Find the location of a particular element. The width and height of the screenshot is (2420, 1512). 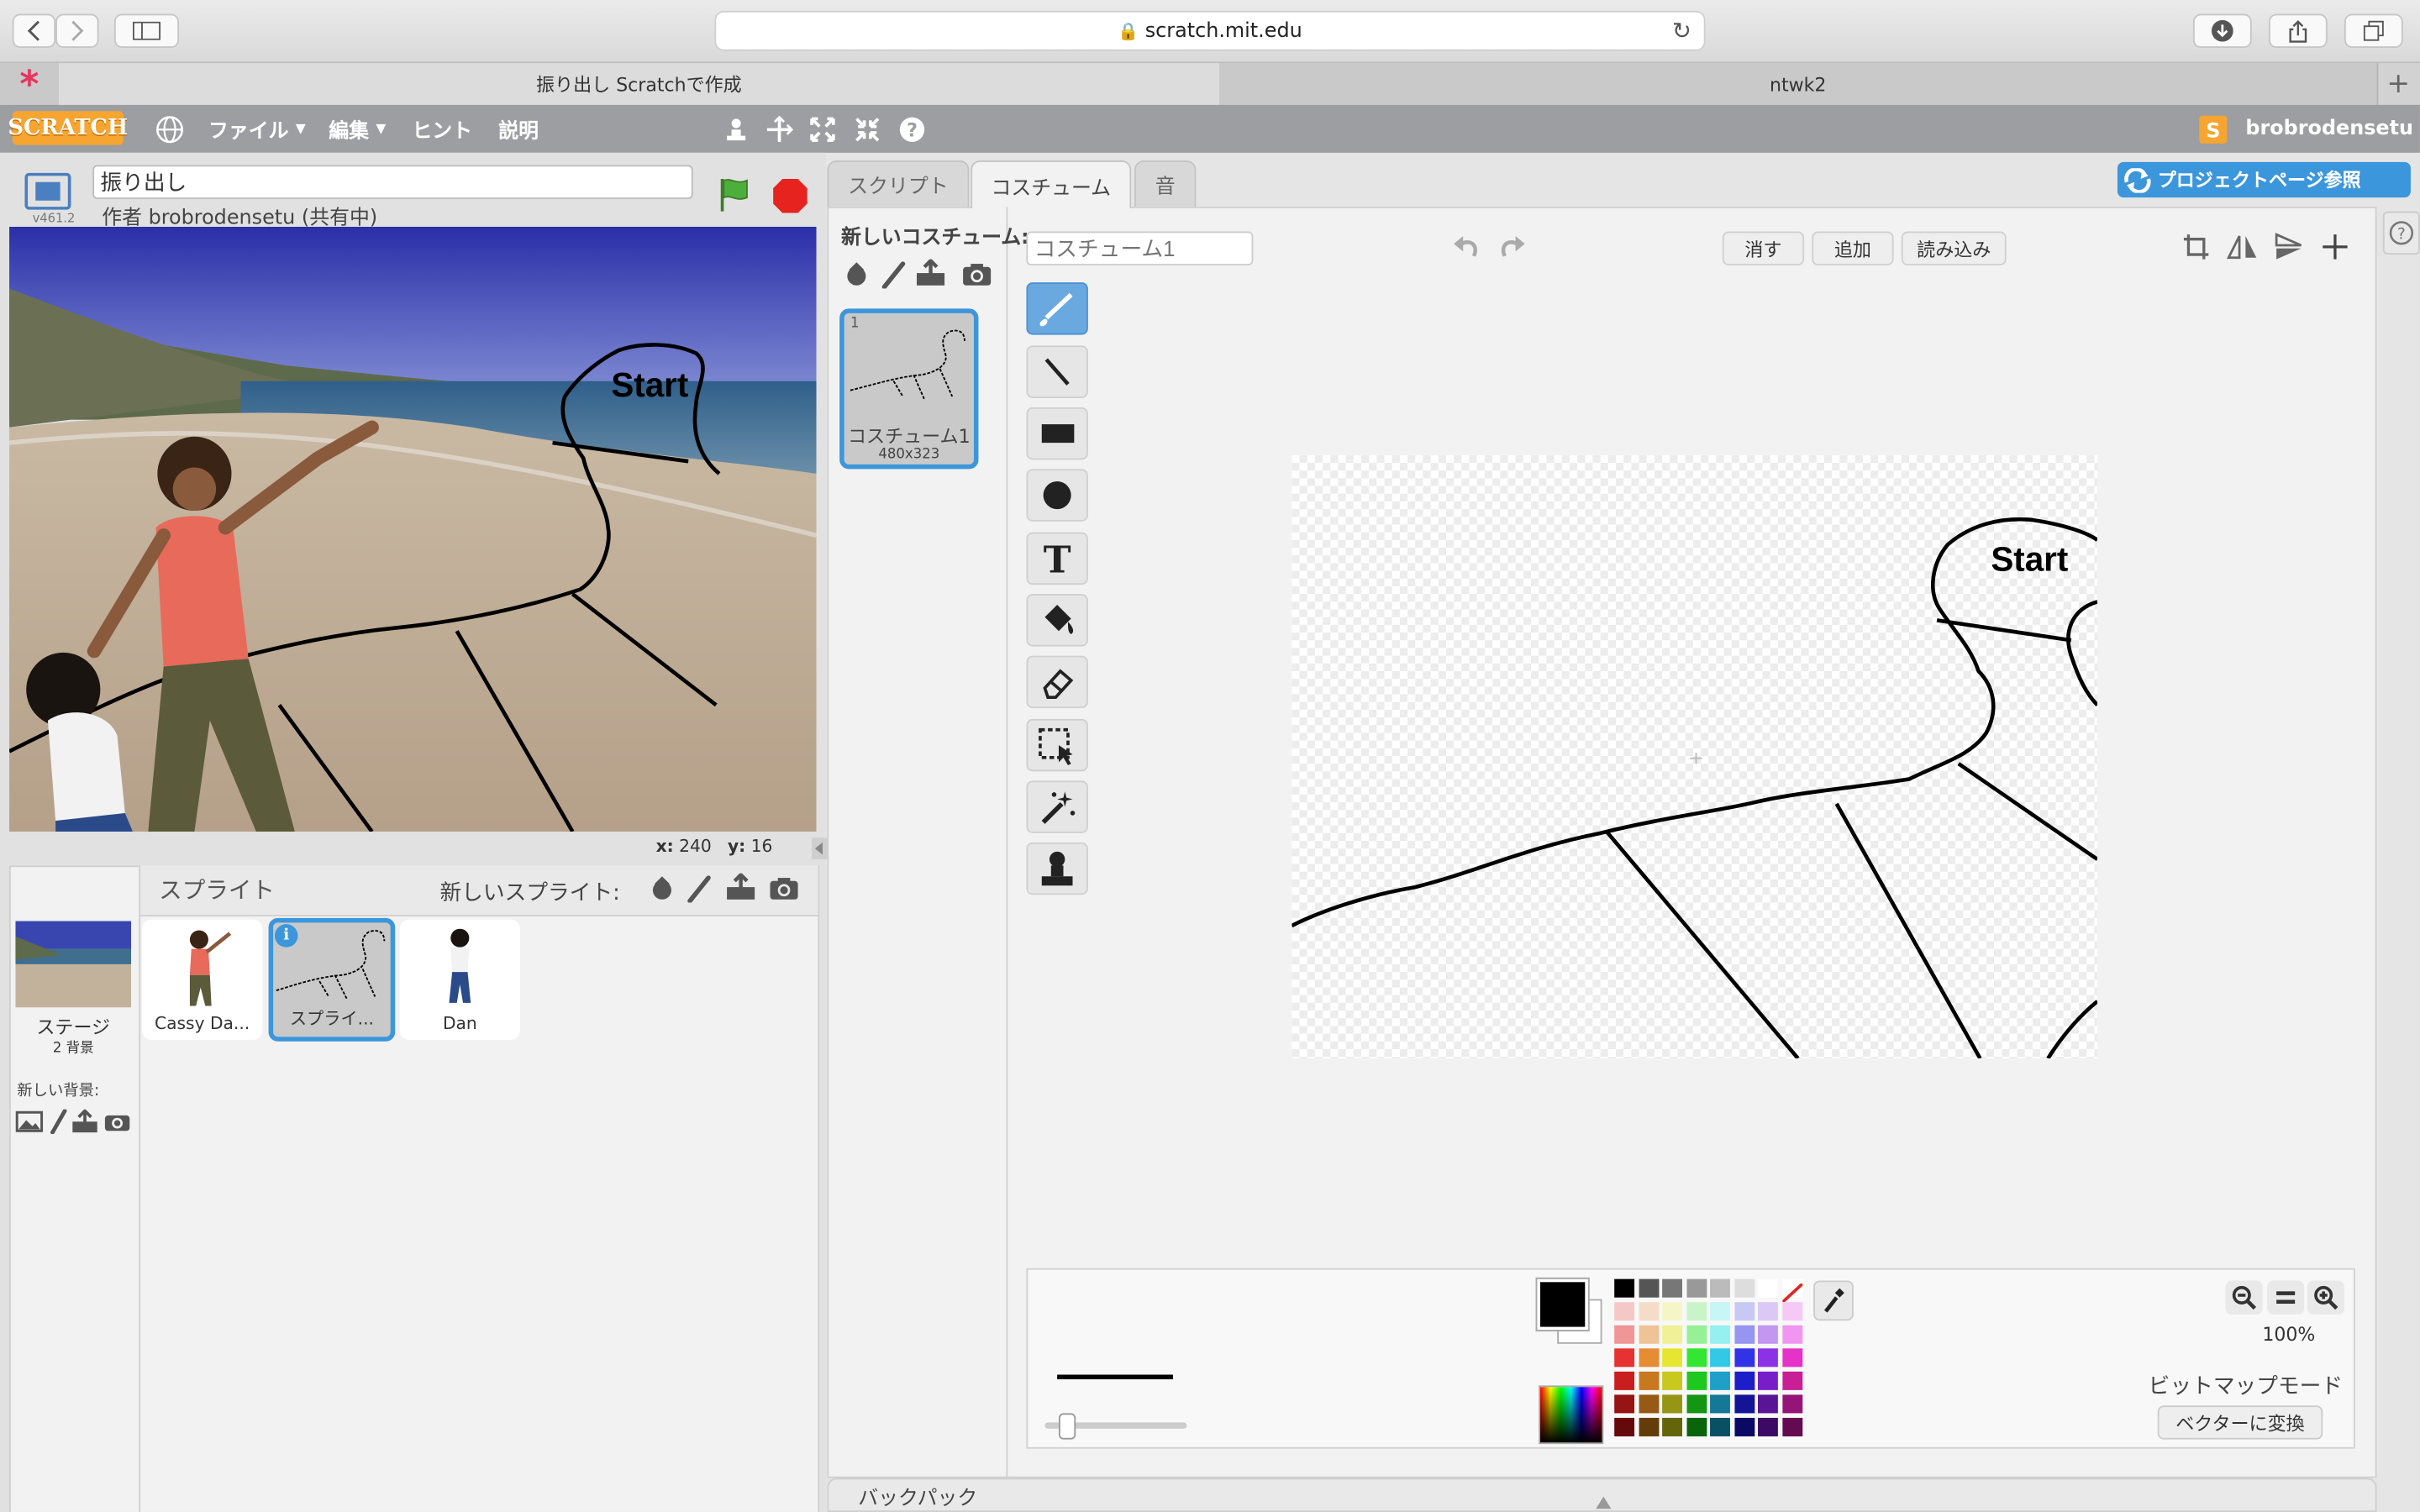

stamp-tool is located at coordinates (1057, 868).